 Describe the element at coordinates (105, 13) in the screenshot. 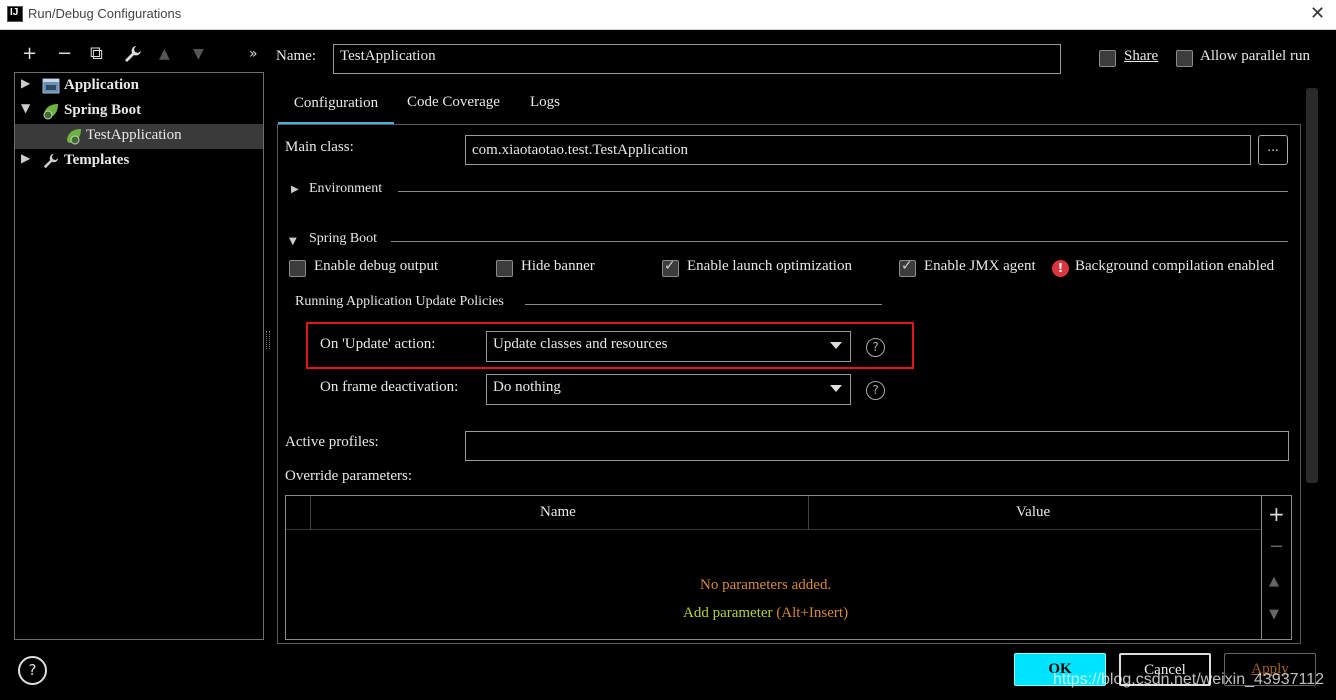

I see `window-title: Run/Debug Configurations` at that location.